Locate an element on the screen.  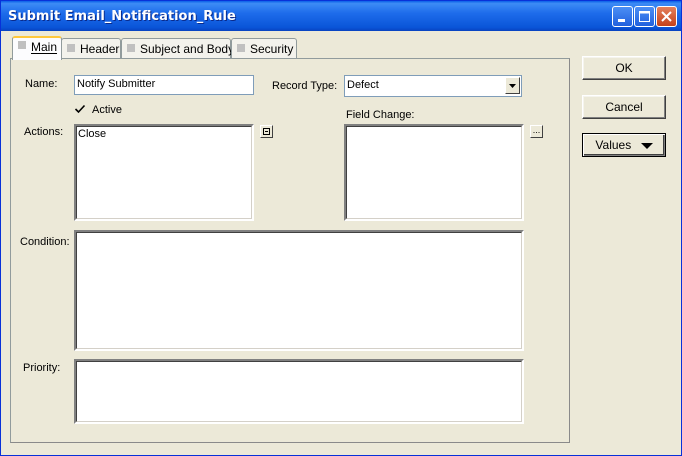
cancel-button: Cancel is located at coordinates (624, 107).